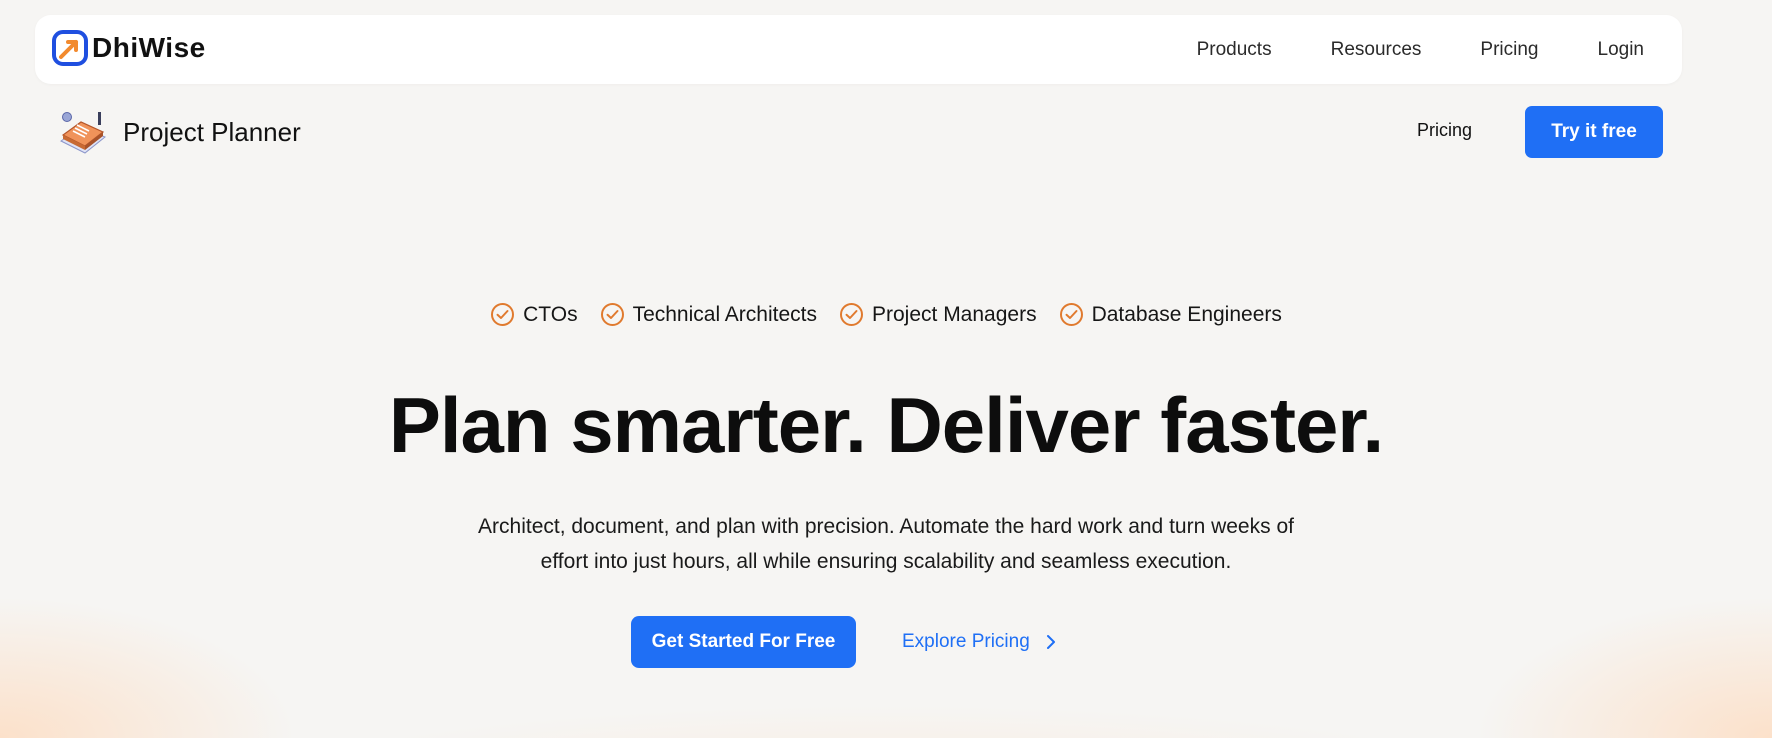 Image resolution: width=1772 pixels, height=738 pixels. What do you see at coordinates (70, 48) in the screenshot?
I see `dhiwise-logo-icon` at bounding box center [70, 48].